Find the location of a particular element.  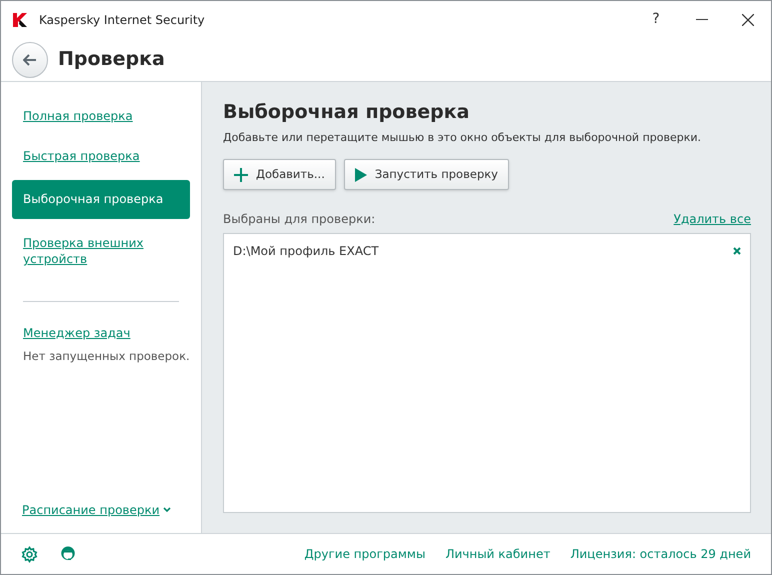

task-manager-link: Менеджер задач is located at coordinates (112, 333).